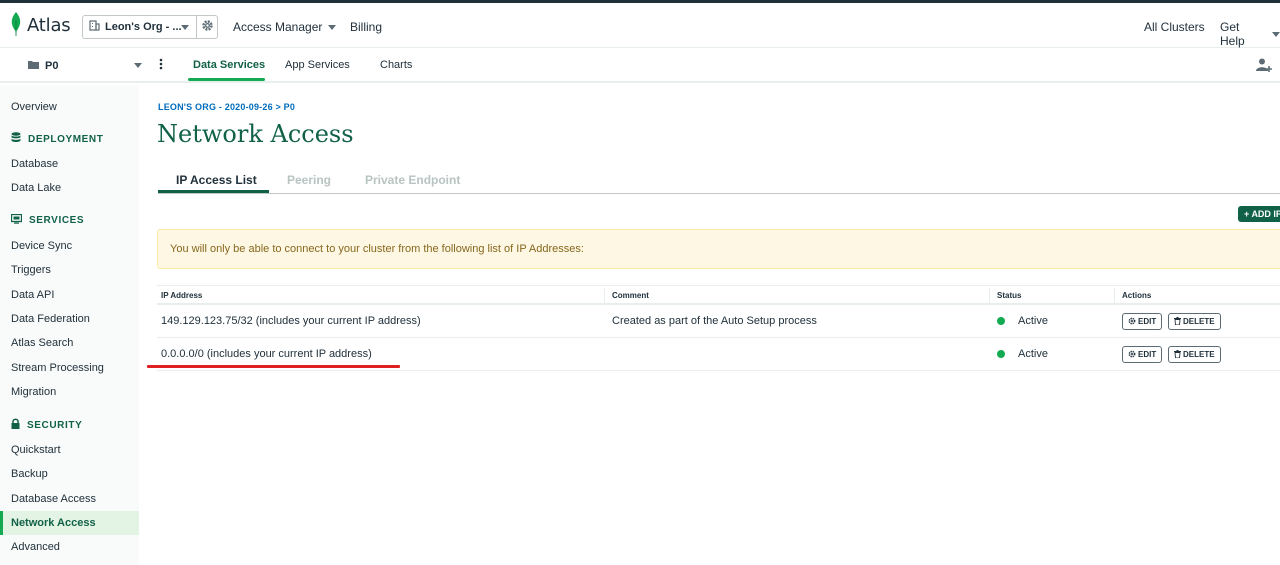  I want to click on tab-data-services: Data Services, so click(229, 65).